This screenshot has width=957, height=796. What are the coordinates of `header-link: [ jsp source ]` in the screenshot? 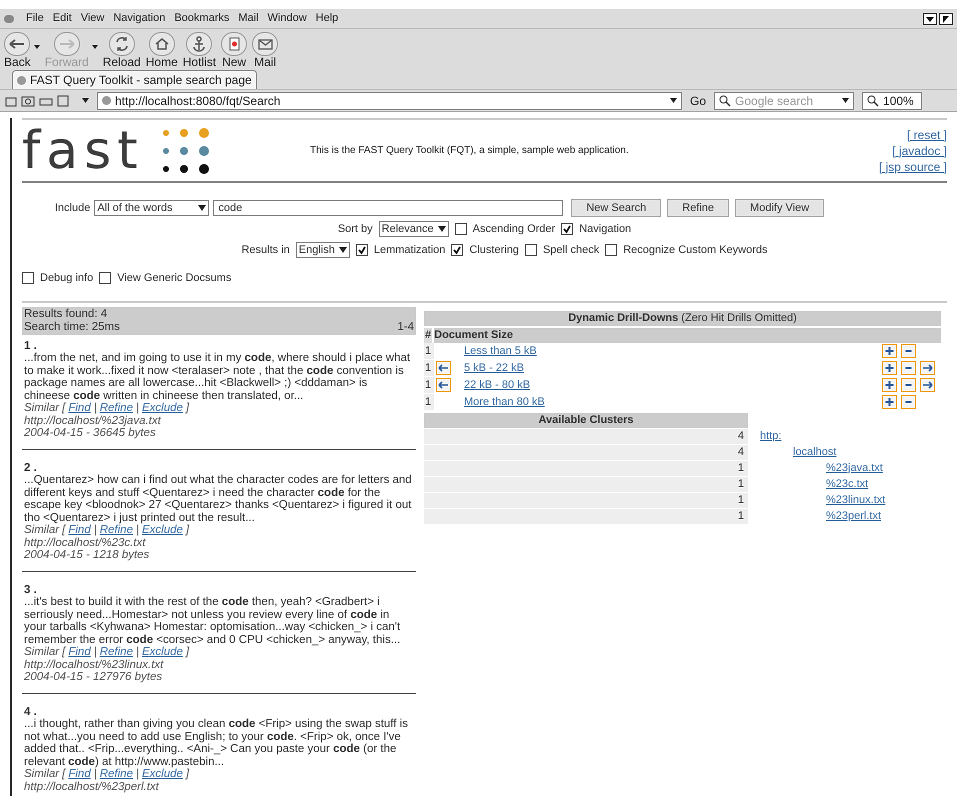 It's located at (912, 166).